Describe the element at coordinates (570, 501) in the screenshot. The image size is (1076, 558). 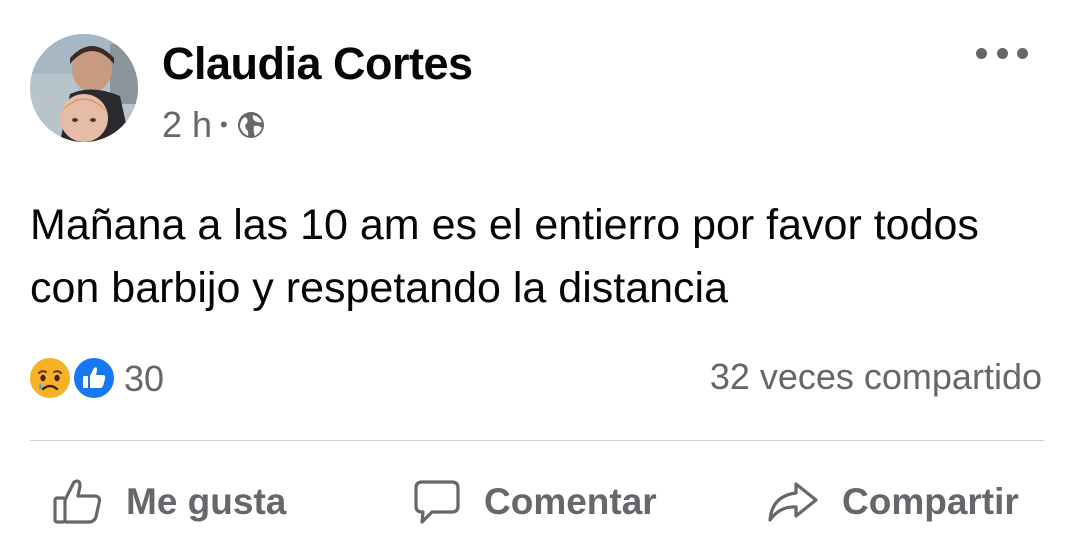
I see `comment-button-label: Comentar` at that location.